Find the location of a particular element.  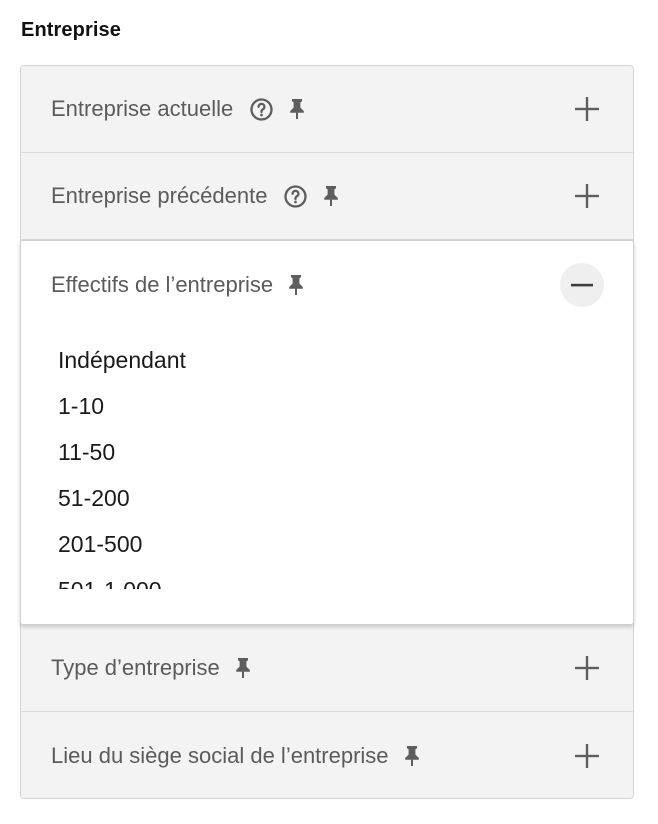

minus-icon is located at coordinates (582, 285).